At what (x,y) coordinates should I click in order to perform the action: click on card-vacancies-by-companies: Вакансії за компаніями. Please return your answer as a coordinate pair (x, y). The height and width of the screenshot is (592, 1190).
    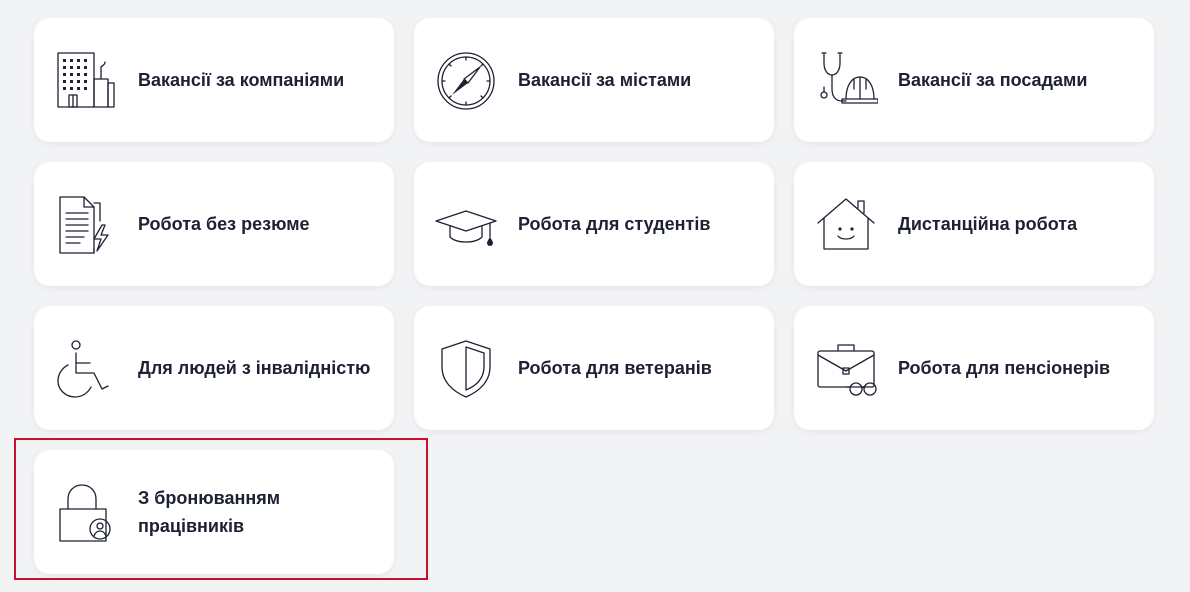
    Looking at the image, I should click on (214, 80).